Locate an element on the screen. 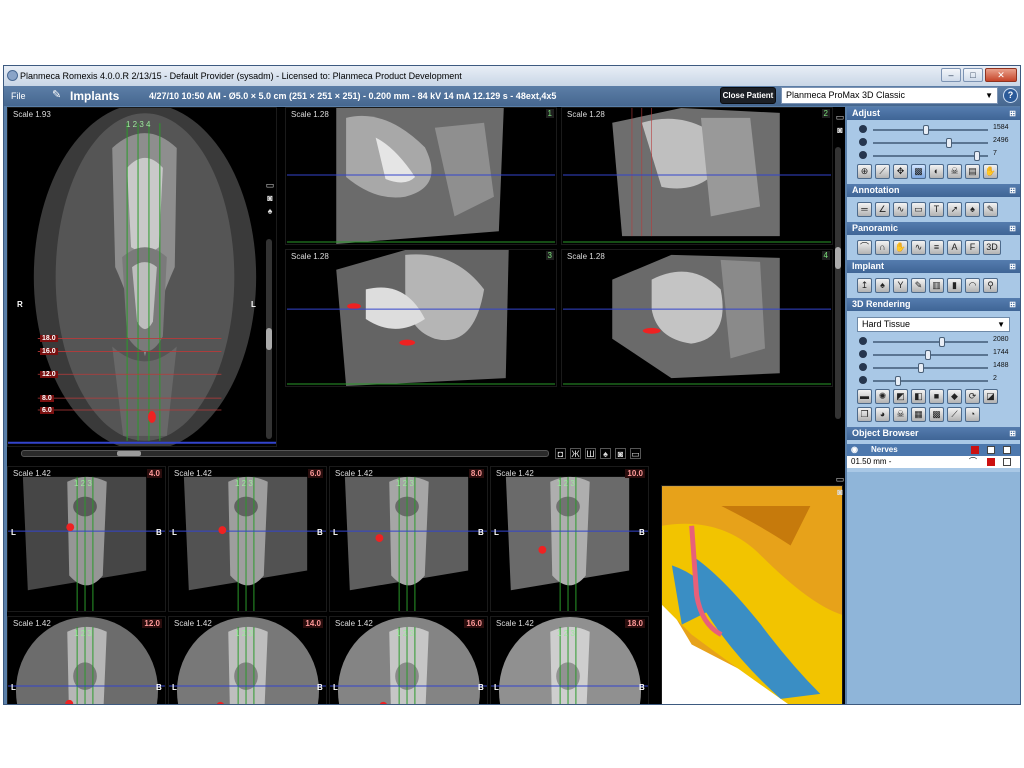 The height and width of the screenshot is (768, 1024). add-implant-icon: ↥ is located at coordinates (864, 285).